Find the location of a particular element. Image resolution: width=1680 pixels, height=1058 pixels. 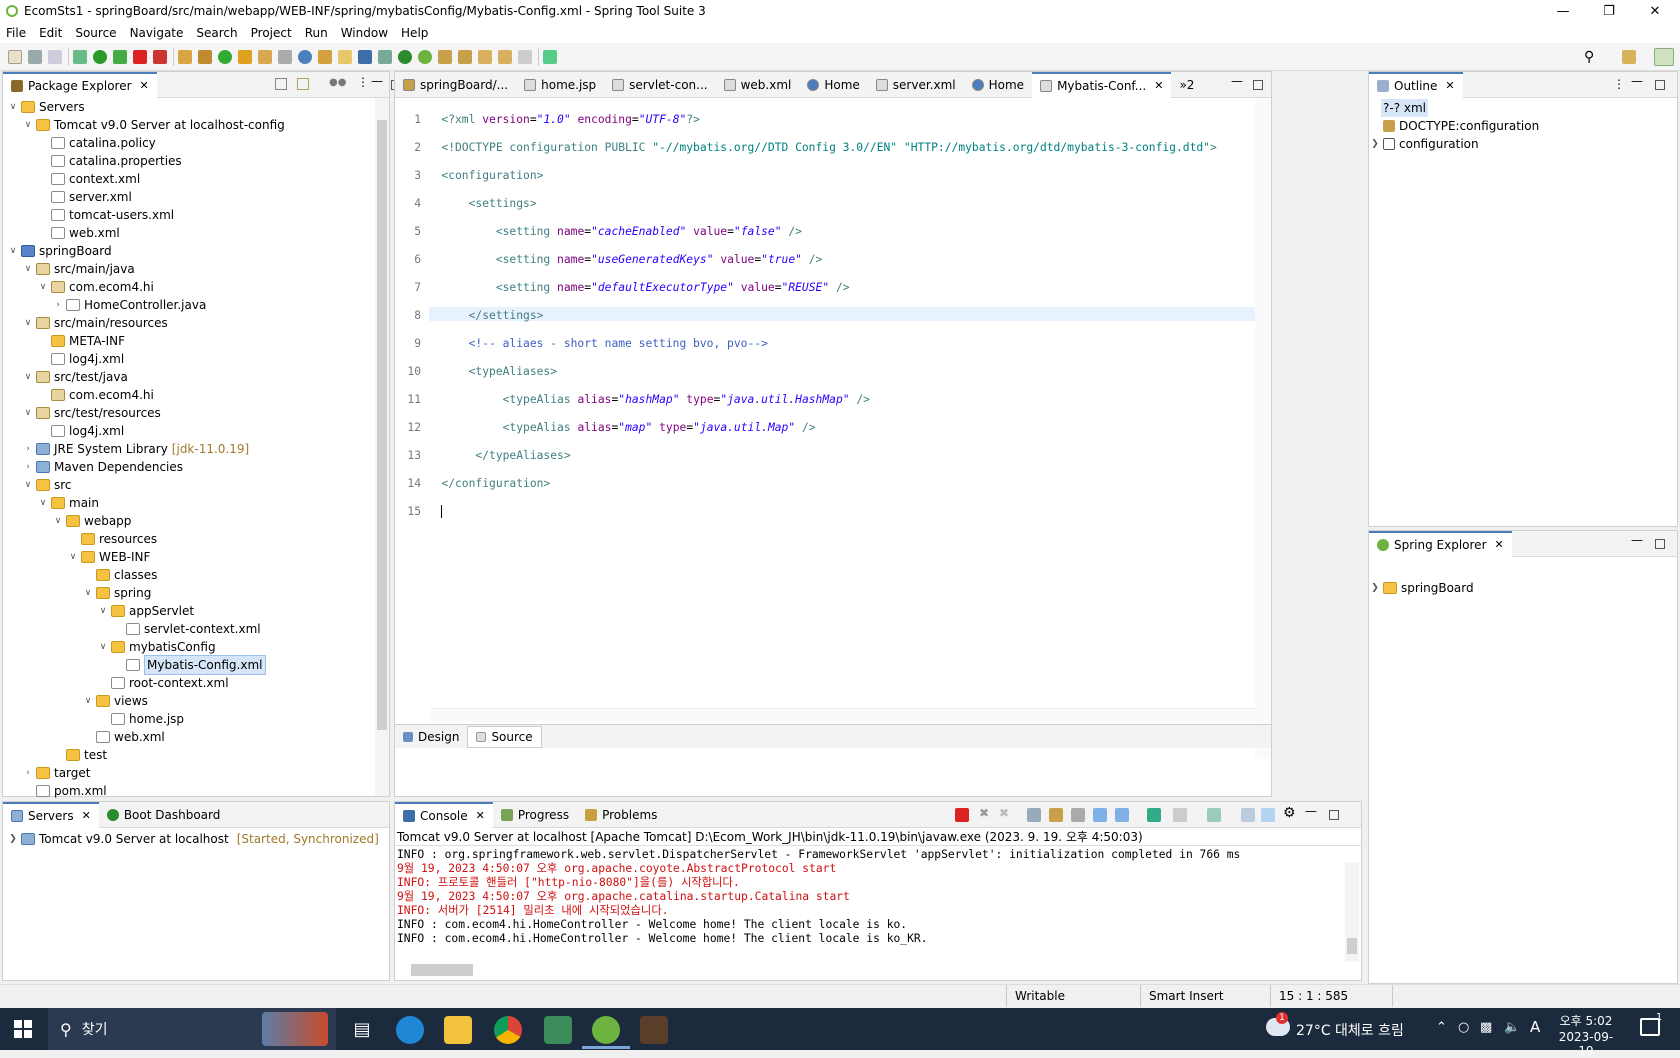

forward-icon is located at coordinates (525, 56).